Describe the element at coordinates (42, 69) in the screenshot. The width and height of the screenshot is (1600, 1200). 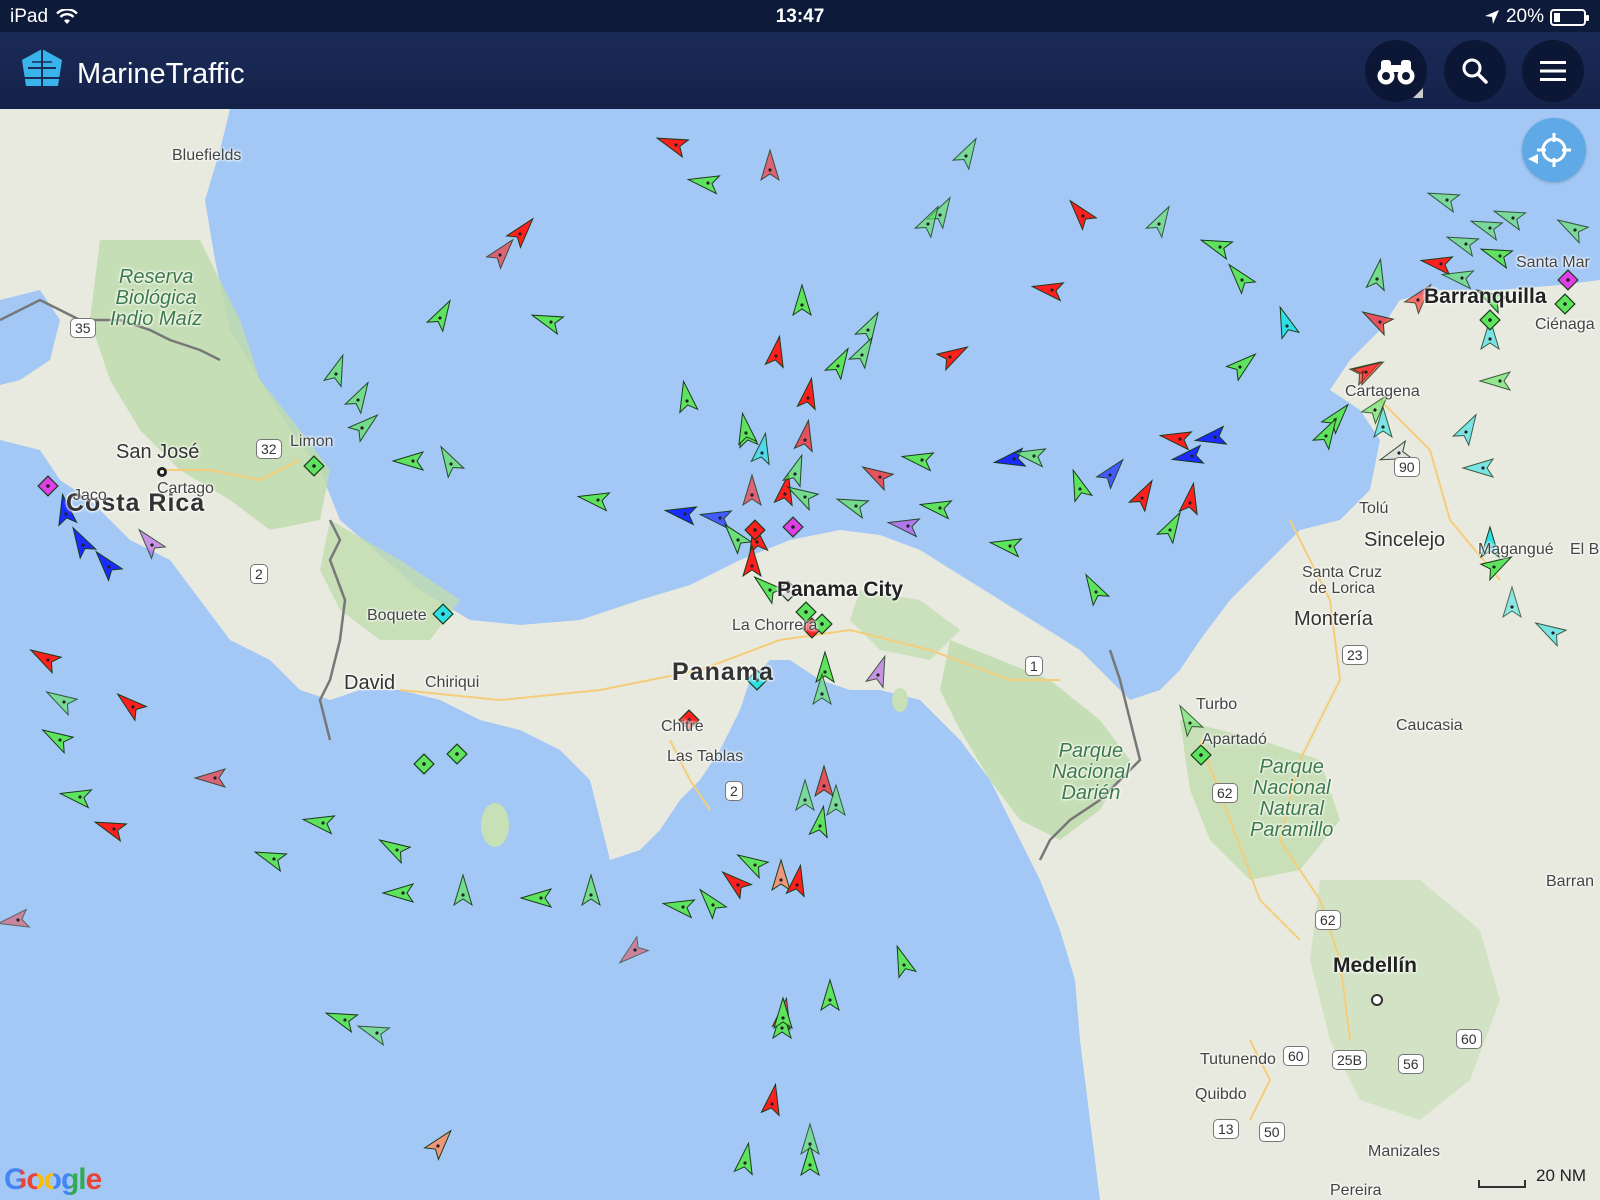
I see `marinetraffic-logo-icon` at that location.